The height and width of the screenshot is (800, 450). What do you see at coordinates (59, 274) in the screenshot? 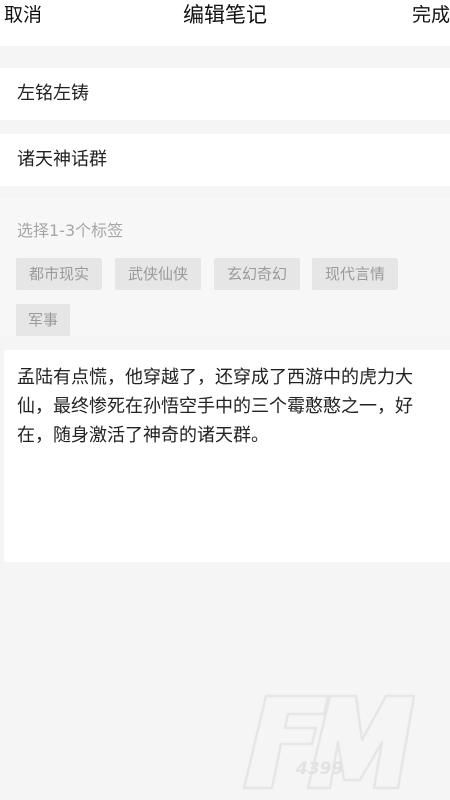
I see `tag-option: 都市现实` at bounding box center [59, 274].